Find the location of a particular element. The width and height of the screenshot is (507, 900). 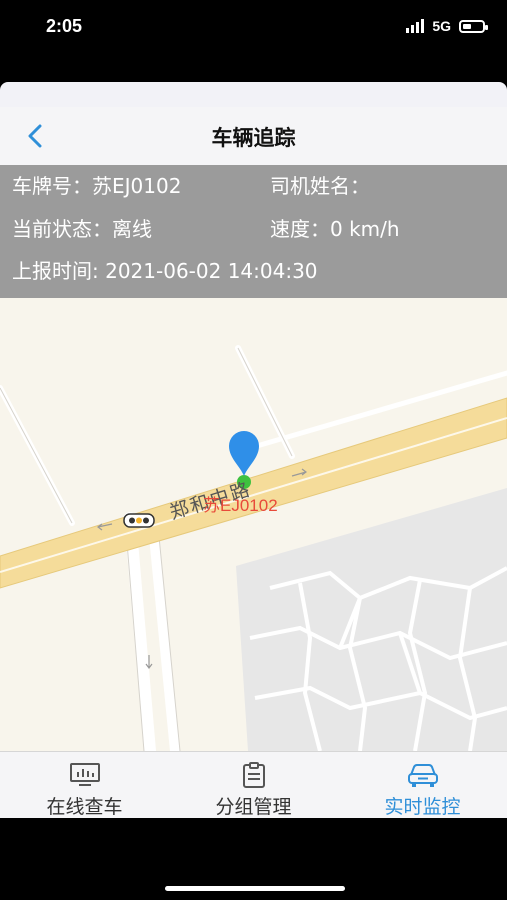

speed-value: 0 km/h is located at coordinates (365, 229).